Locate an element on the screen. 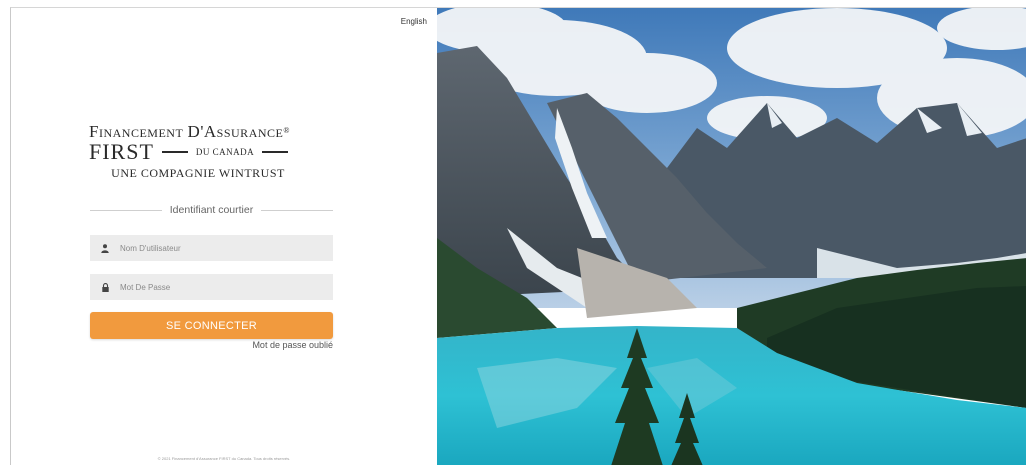 Image resolution: width=1029 pixels, height=467 pixels. username-field is located at coordinates (211, 248).